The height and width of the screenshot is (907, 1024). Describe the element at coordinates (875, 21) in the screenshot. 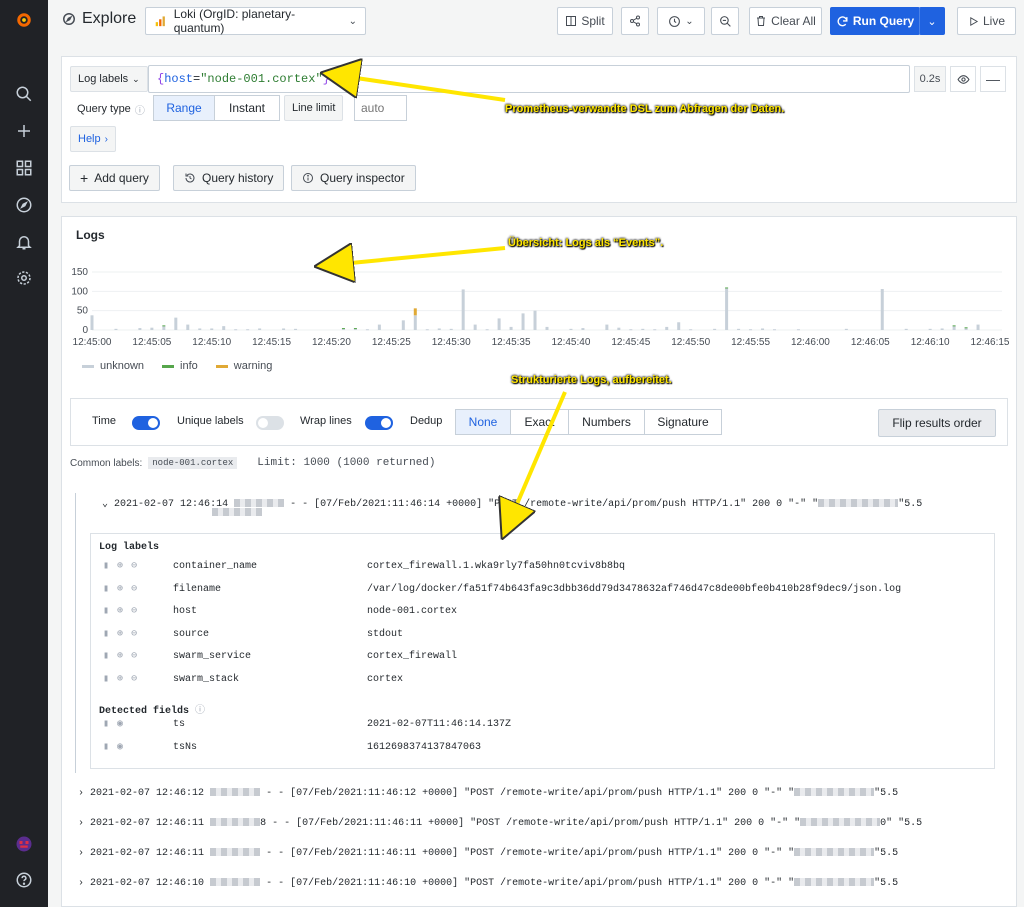

I see `run-query-button: Run Query` at that location.